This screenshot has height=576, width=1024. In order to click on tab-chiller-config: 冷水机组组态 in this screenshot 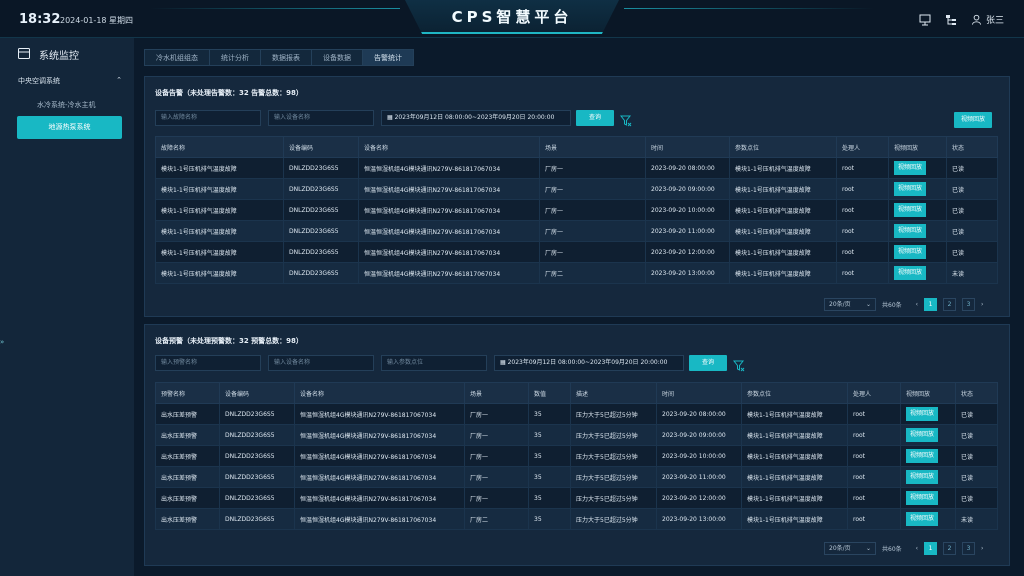, I will do `click(177, 57)`.